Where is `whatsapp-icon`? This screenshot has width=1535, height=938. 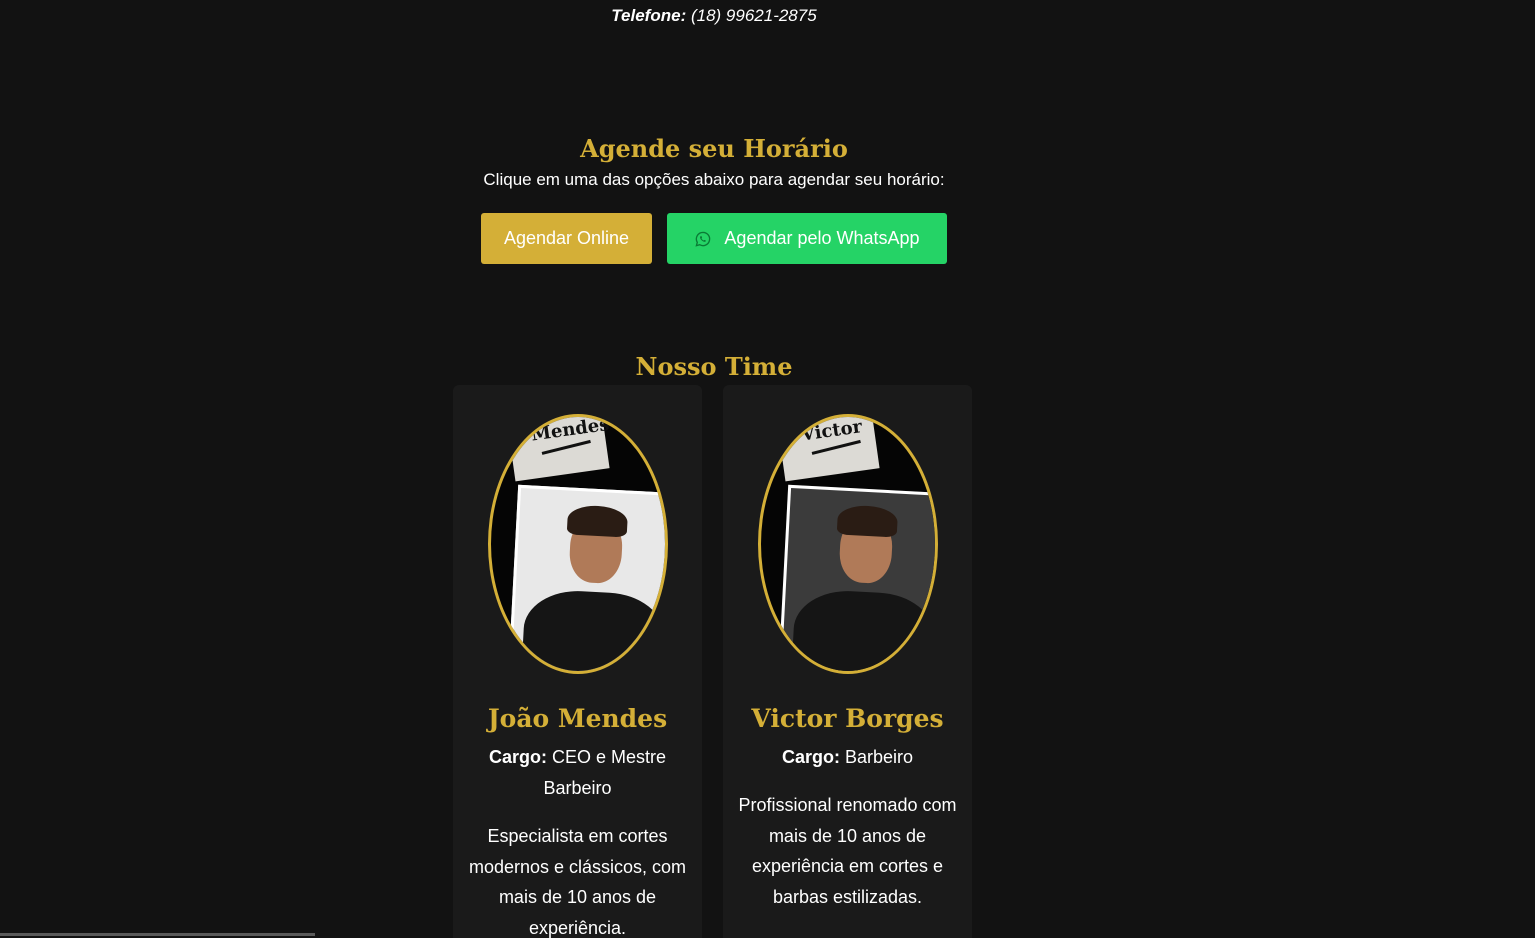 whatsapp-icon is located at coordinates (703, 239).